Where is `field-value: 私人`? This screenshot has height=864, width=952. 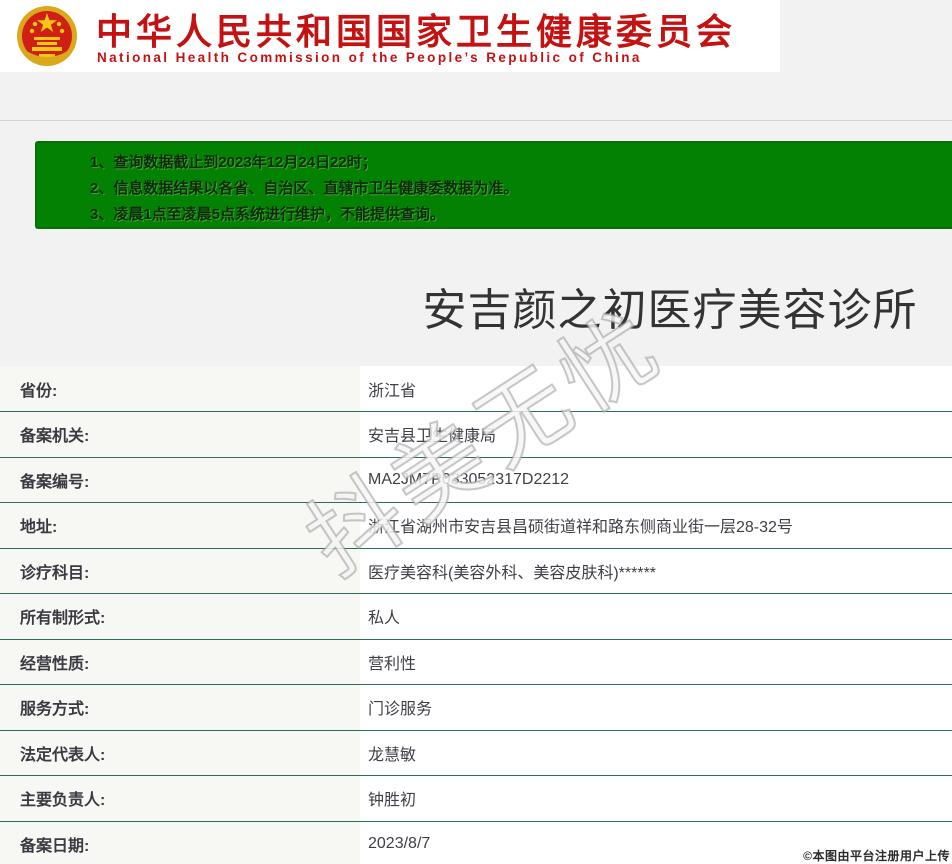
field-value: 私人 is located at coordinates (656, 616).